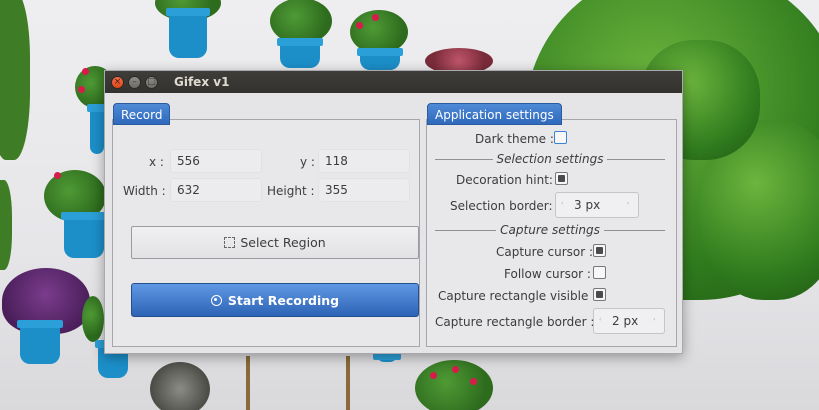  Describe the element at coordinates (142, 114) in the screenshot. I see `record-tab: Record` at that location.